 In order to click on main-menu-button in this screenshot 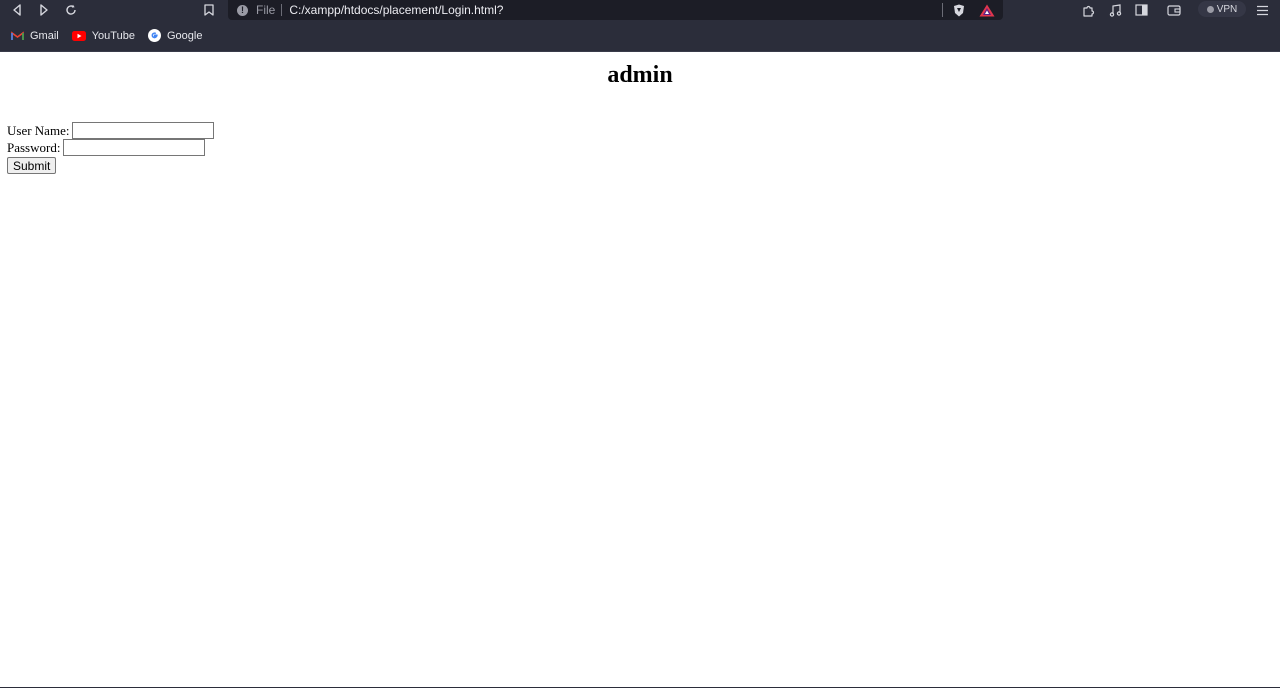, I will do `click(1262, 10)`.